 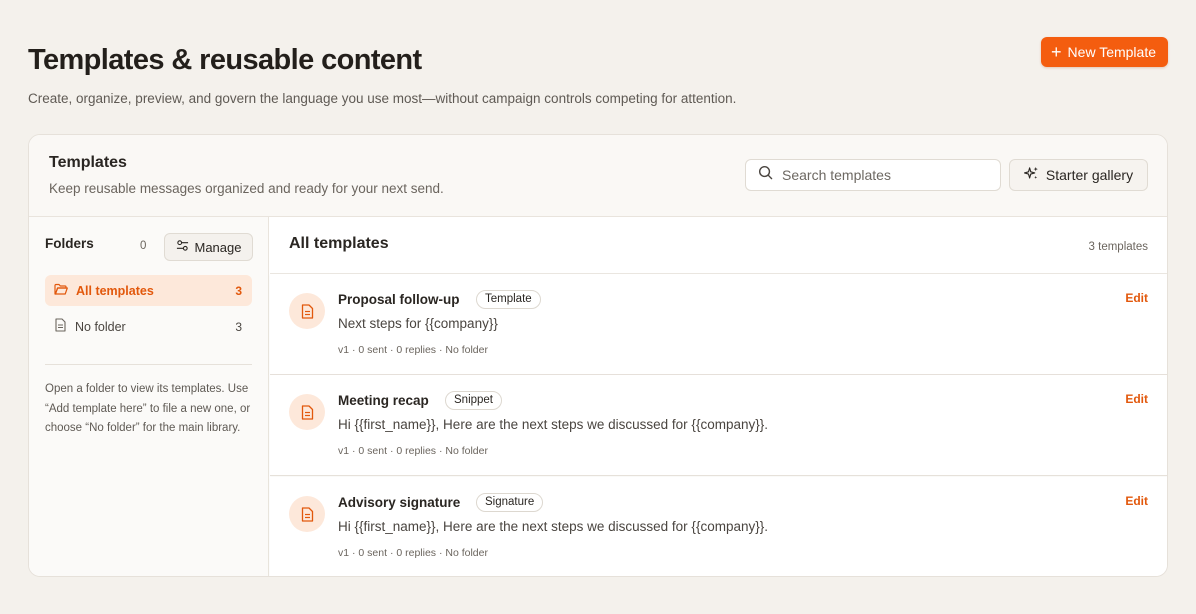 What do you see at coordinates (1031, 175) in the screenshot?
I see `sparkles-icon` at bounding box center [1031, 175].